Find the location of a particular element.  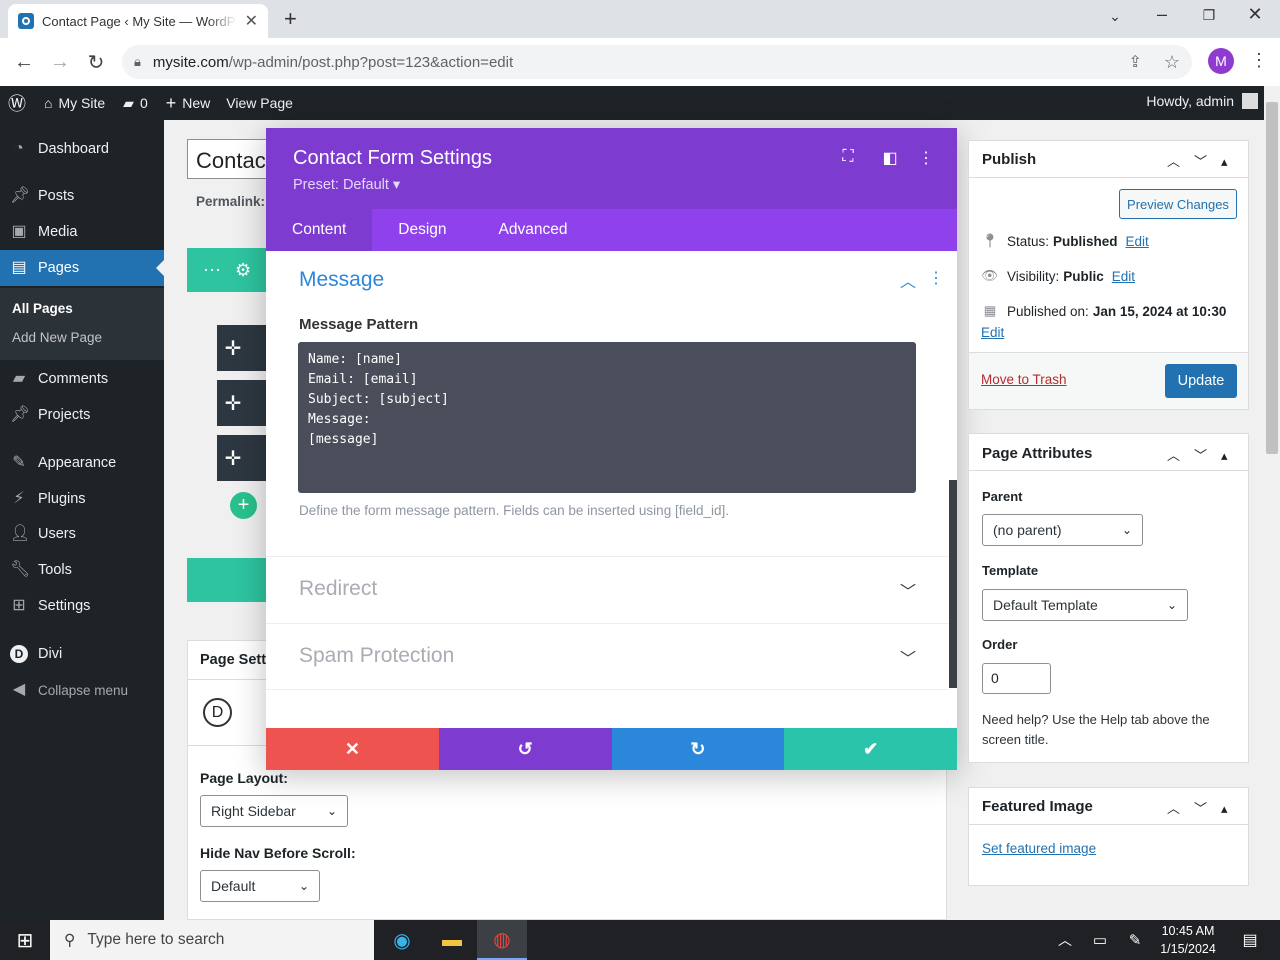

preset-dropdown: Preset: Default ▾ is located at coordinates (346, 185).